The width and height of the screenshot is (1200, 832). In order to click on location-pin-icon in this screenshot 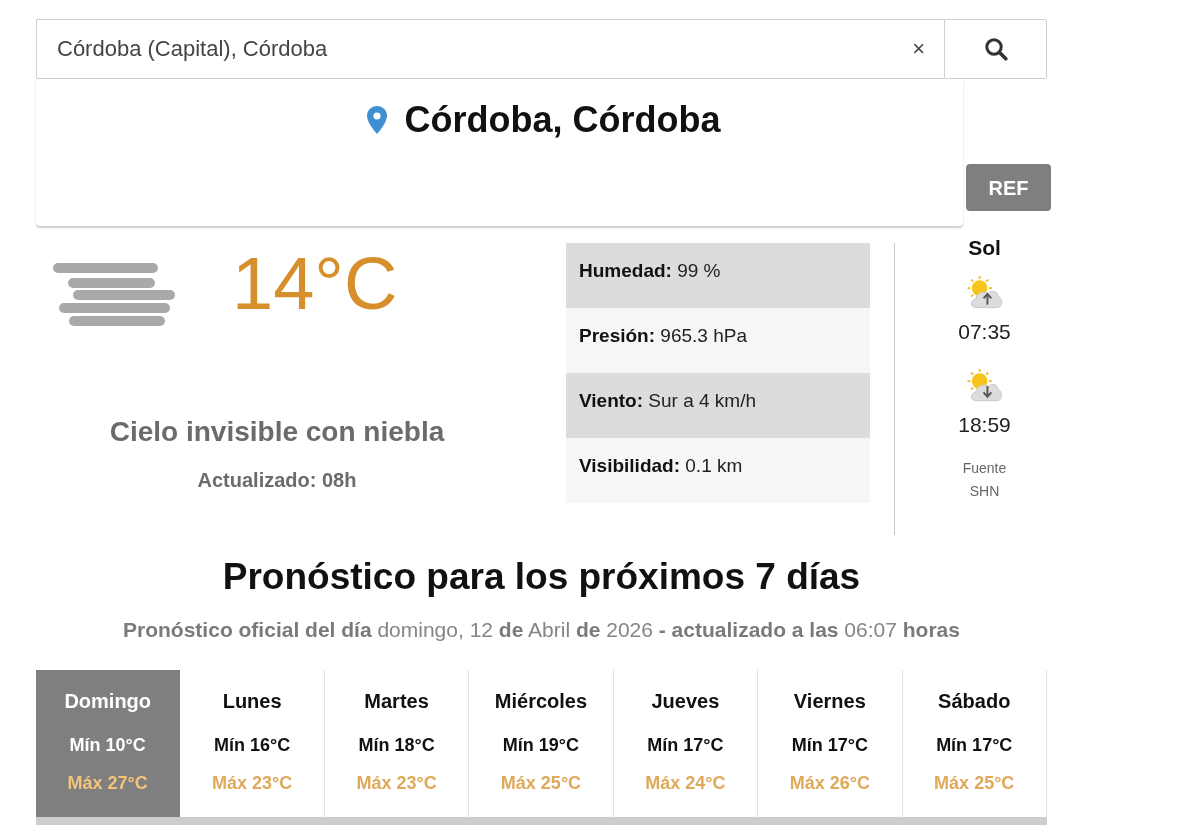, I will do `click(376, 120)`.